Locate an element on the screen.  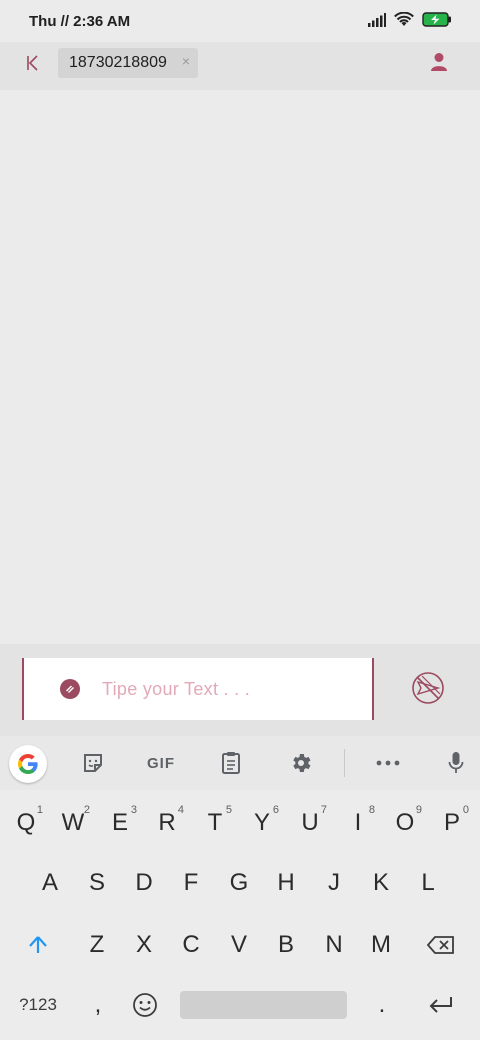
conversation-header: 18730218809 × is located at coordinates (240, 66).